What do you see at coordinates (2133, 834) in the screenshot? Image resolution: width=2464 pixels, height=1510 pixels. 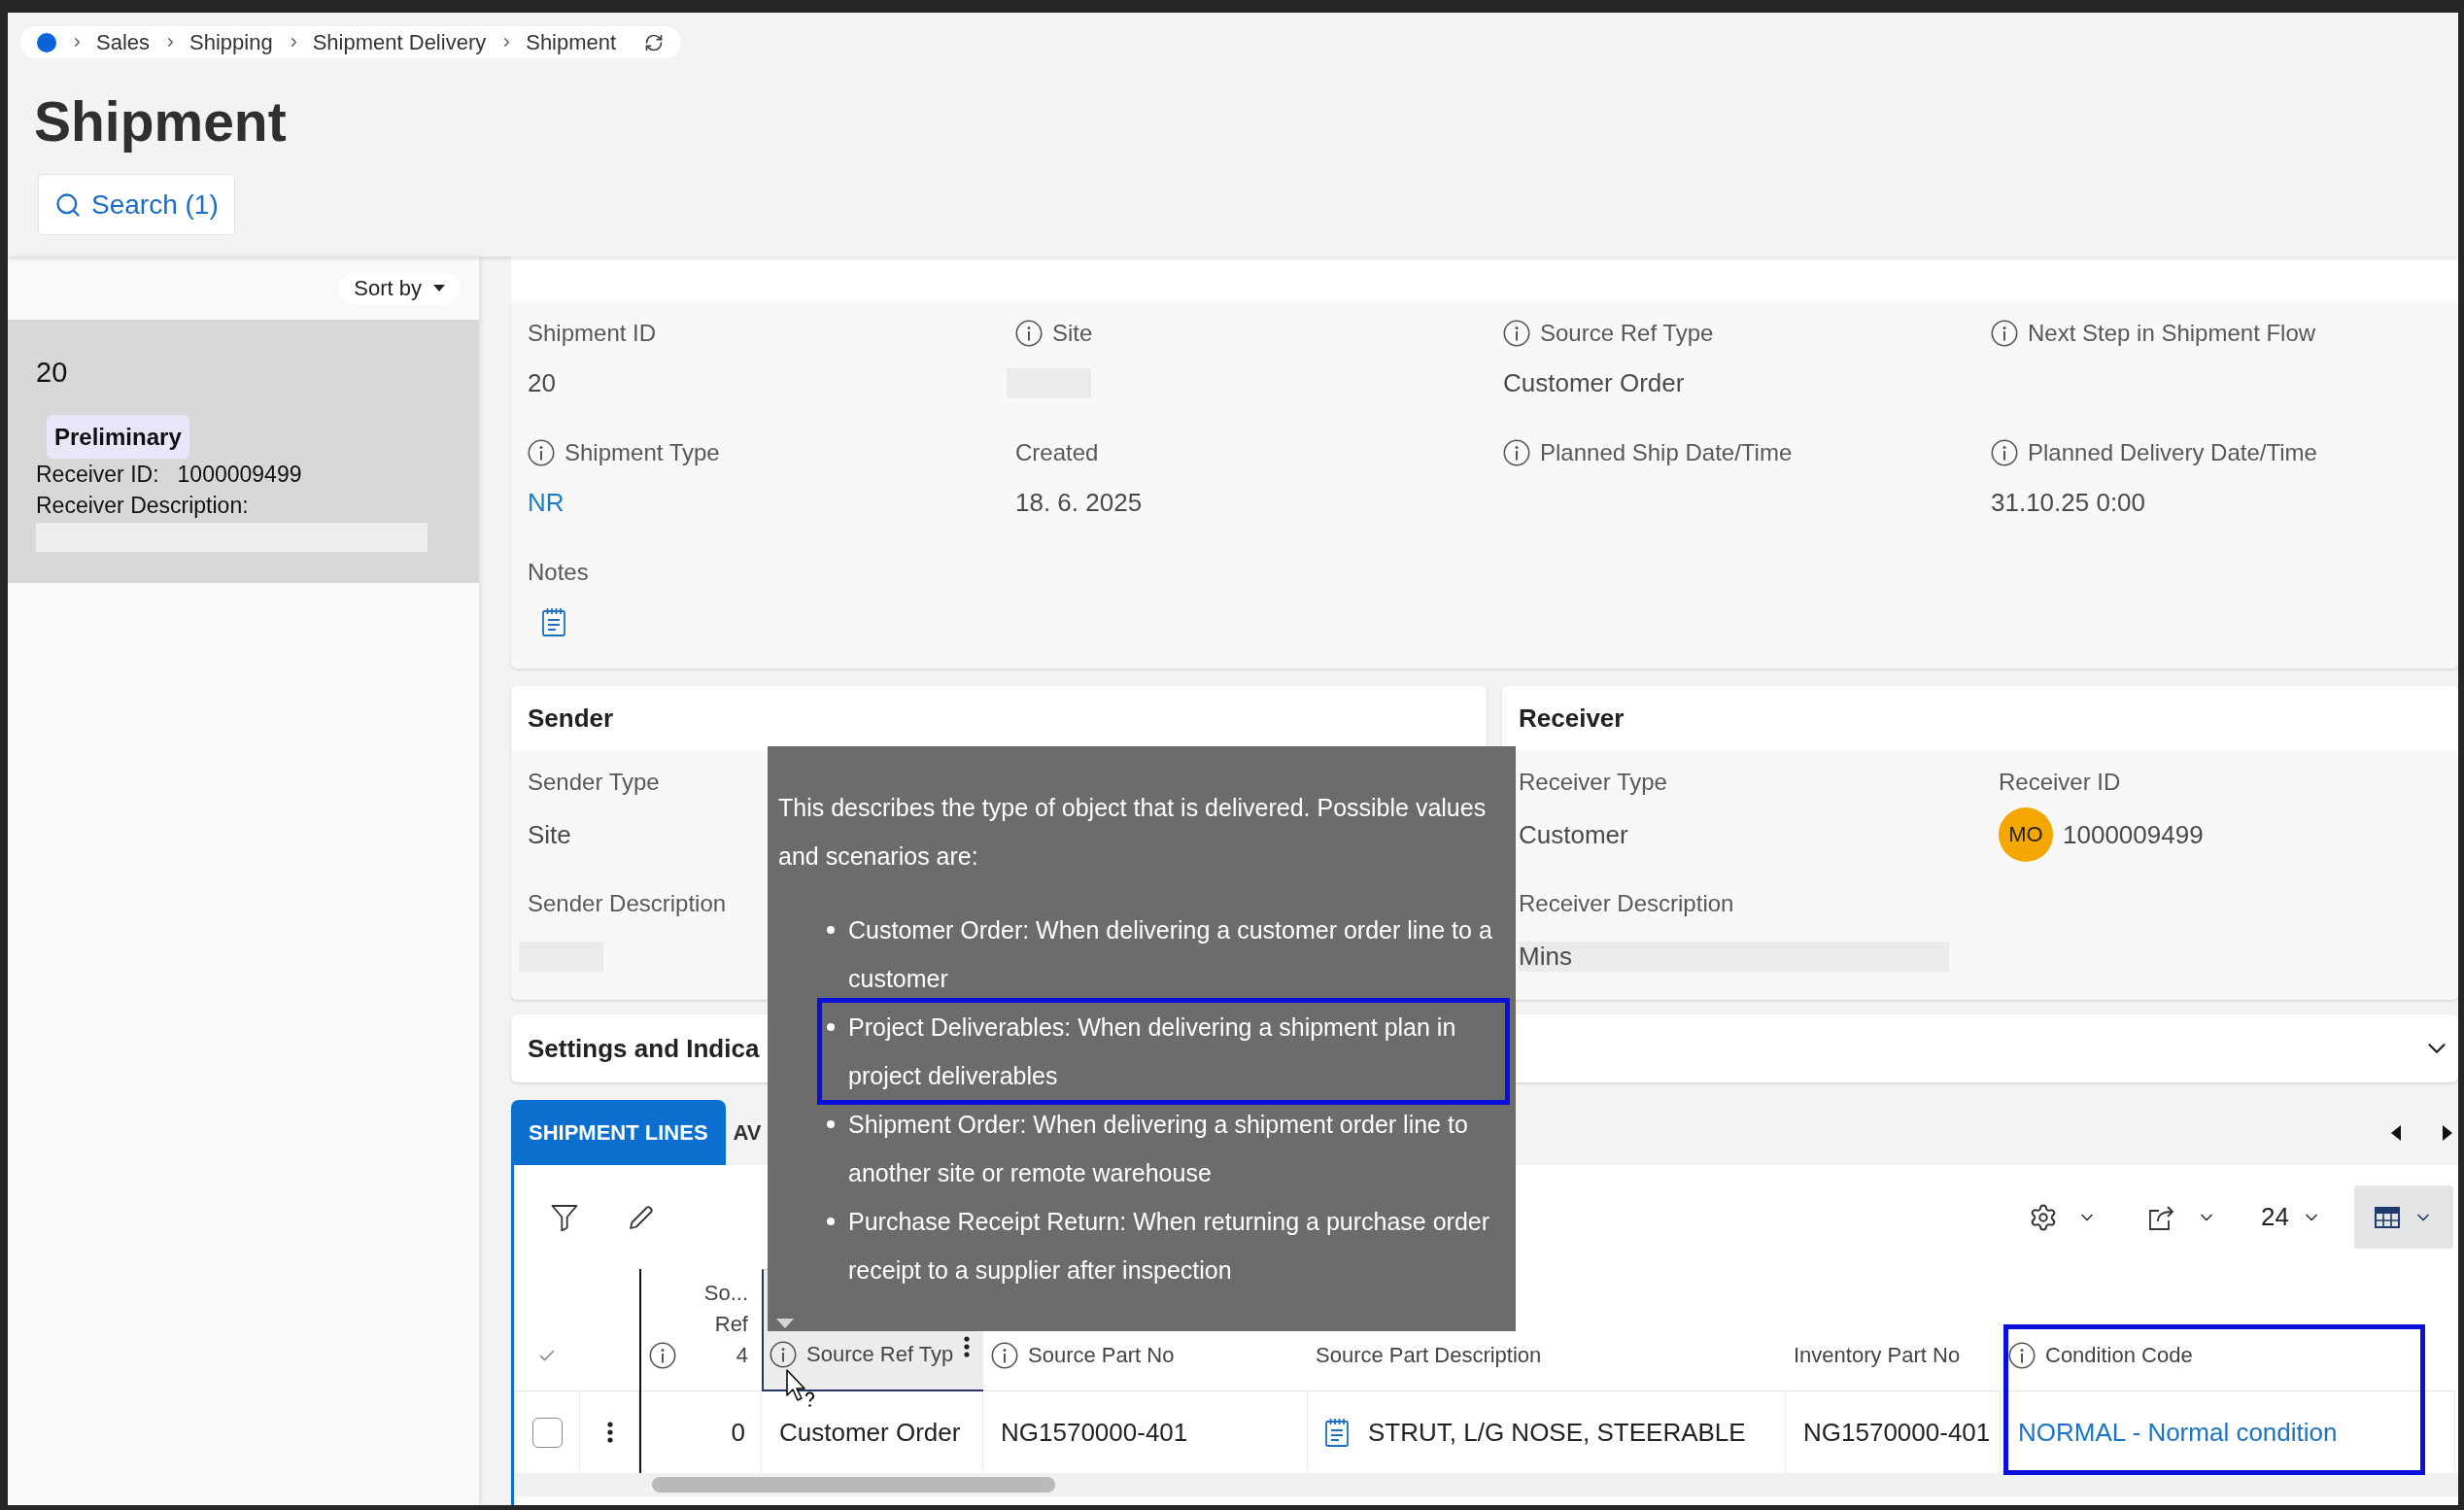 I see `field-value: 1000009499` at bounding box center [2133, 834].